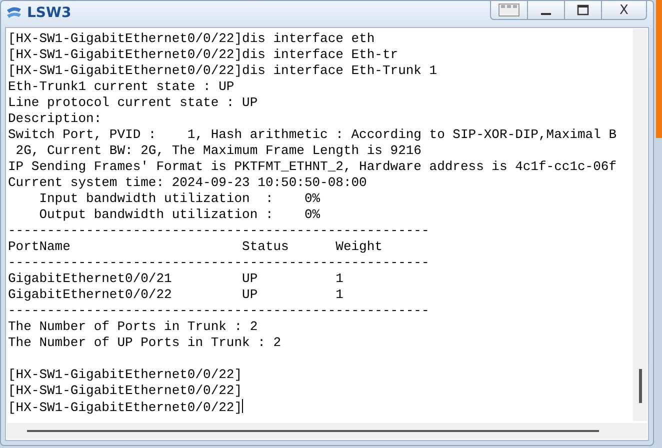  I want to click on terminal-line: Switch Port, PVID : 1, Hash arithmetic : According to SIP-XOR-DIP,Maximal B, so click(312, 135).